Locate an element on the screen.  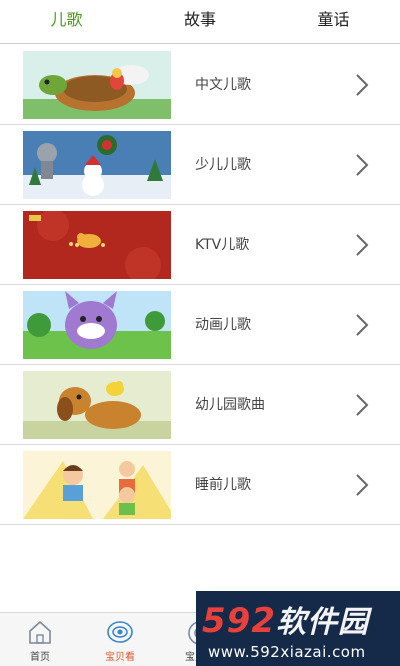
kids-thumbnail is located at coordinates (97, 485).